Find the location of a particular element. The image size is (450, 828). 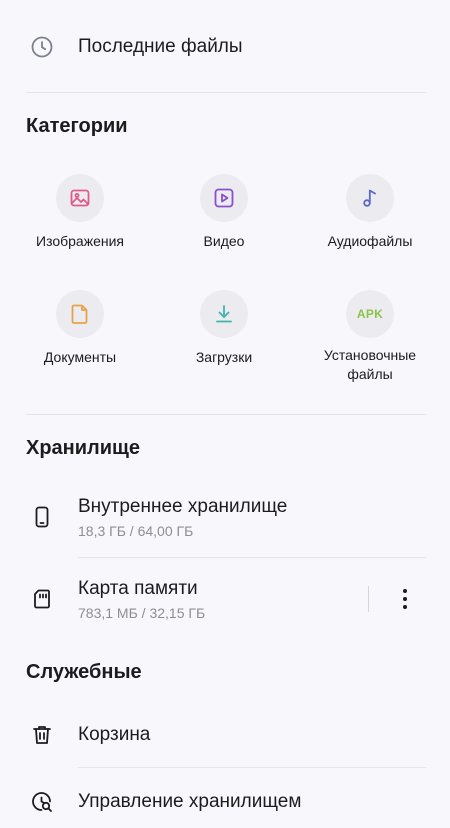

category-audio: Аудиофайлы is located at coordinates (370, 212).